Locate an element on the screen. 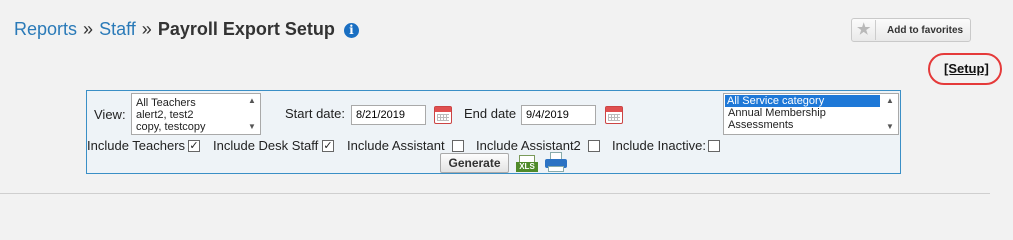  include-teachers-label: Include Teachers is located at coordinates (136, 145).